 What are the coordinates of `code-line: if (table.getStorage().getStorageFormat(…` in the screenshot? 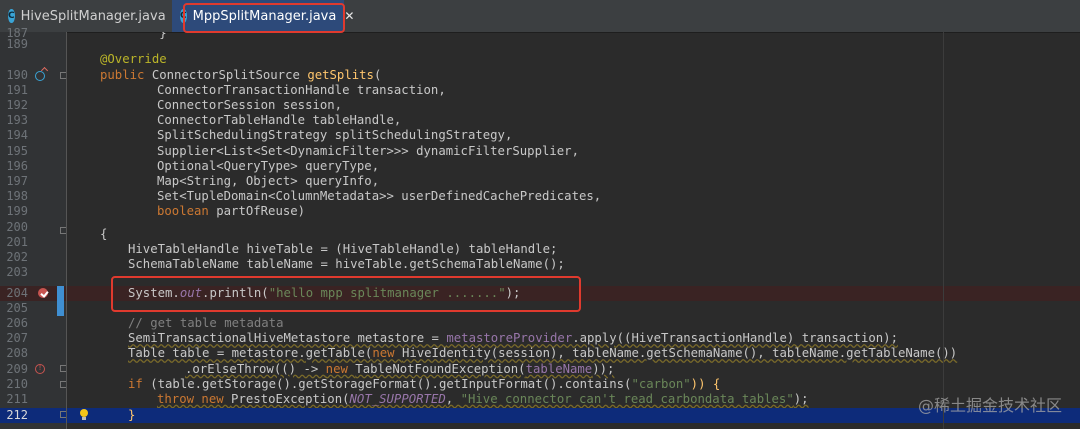 It's located at (604, 384).